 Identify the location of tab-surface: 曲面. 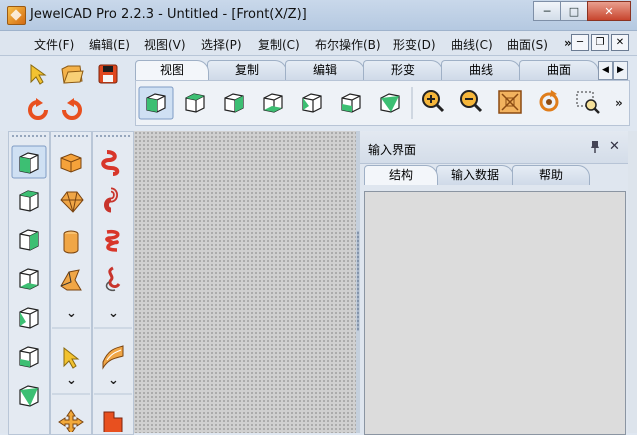
(559, 70).